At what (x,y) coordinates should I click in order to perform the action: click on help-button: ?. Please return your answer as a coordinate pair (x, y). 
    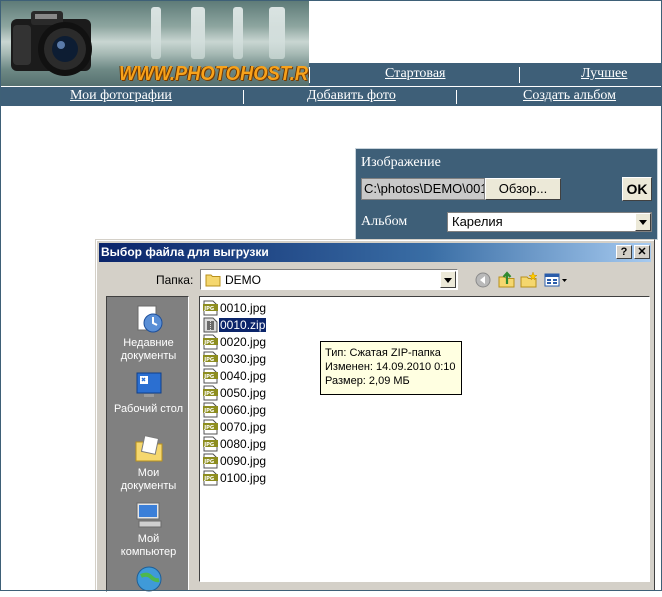
    Looking at the image, I should click on (624, 252).